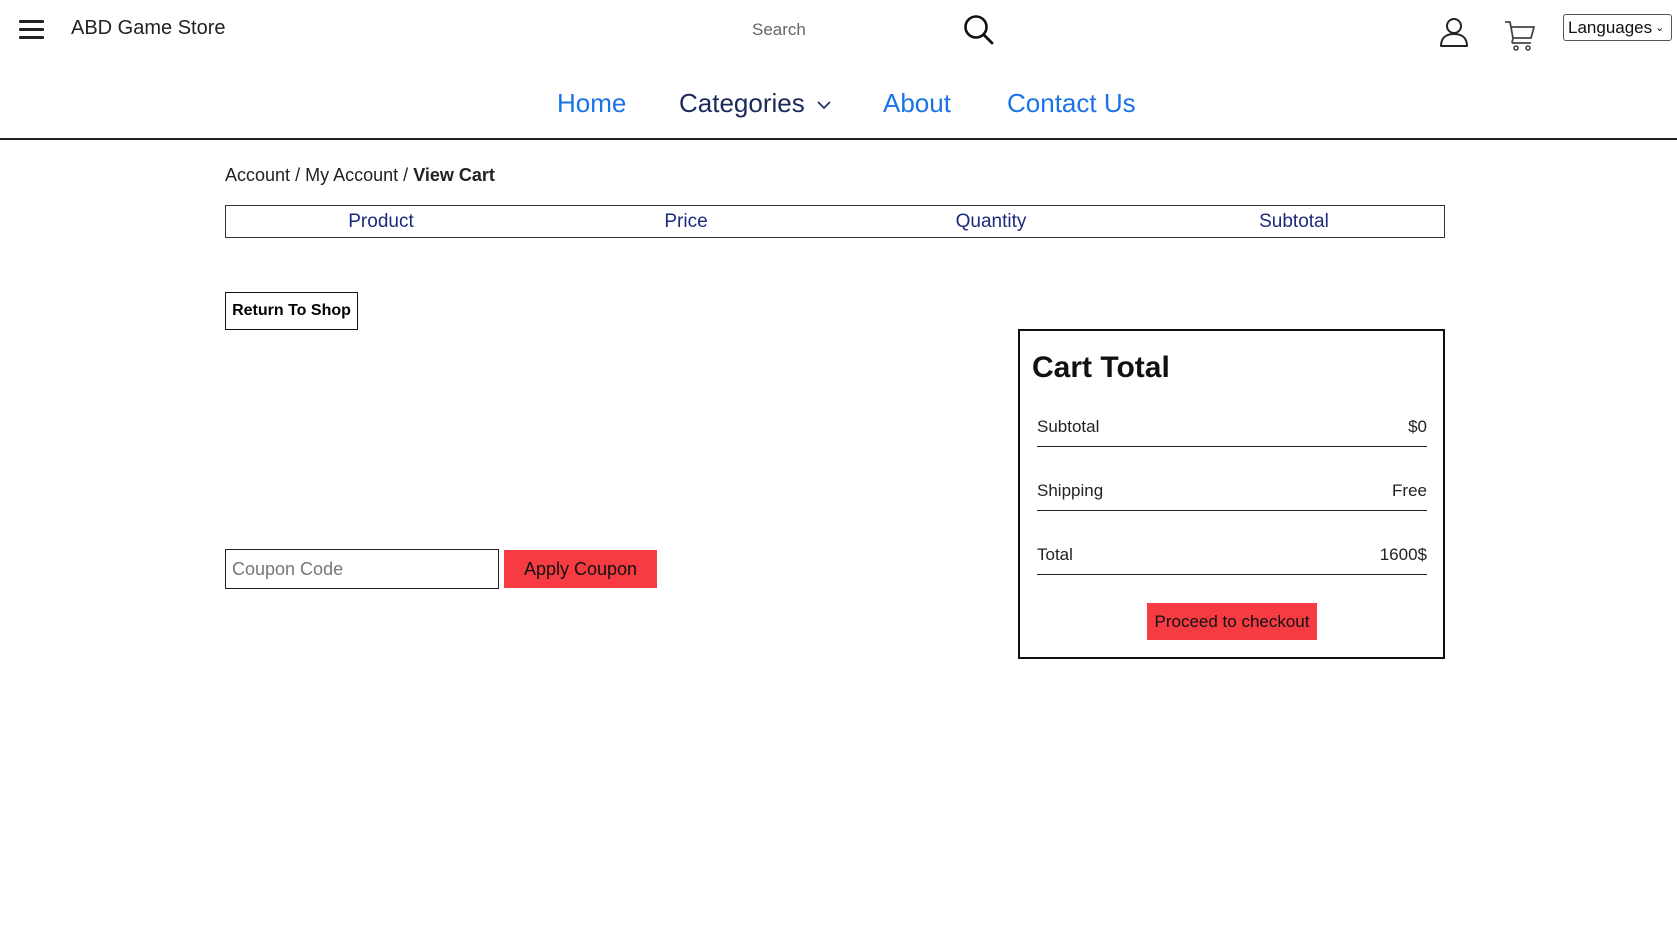 The height and width of the screenshot is (936, 1677). What do you see at coordinates (838, 106) in the screenshot?
I see `main-nav: Home Categories About Contact Us` at bounding box center [838, 106].